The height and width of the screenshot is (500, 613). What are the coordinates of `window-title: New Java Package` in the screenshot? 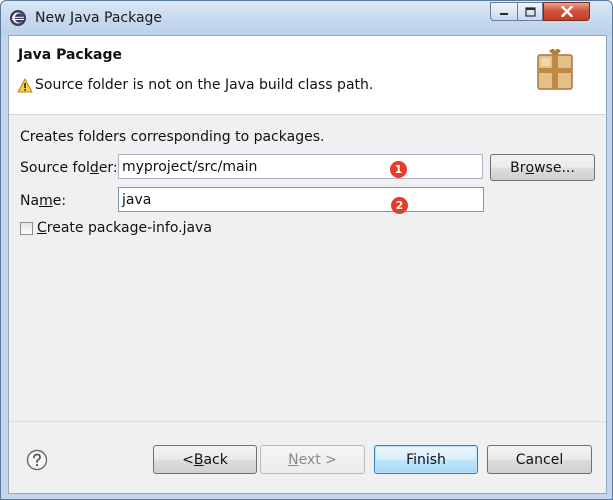 It's located at (99, 18).